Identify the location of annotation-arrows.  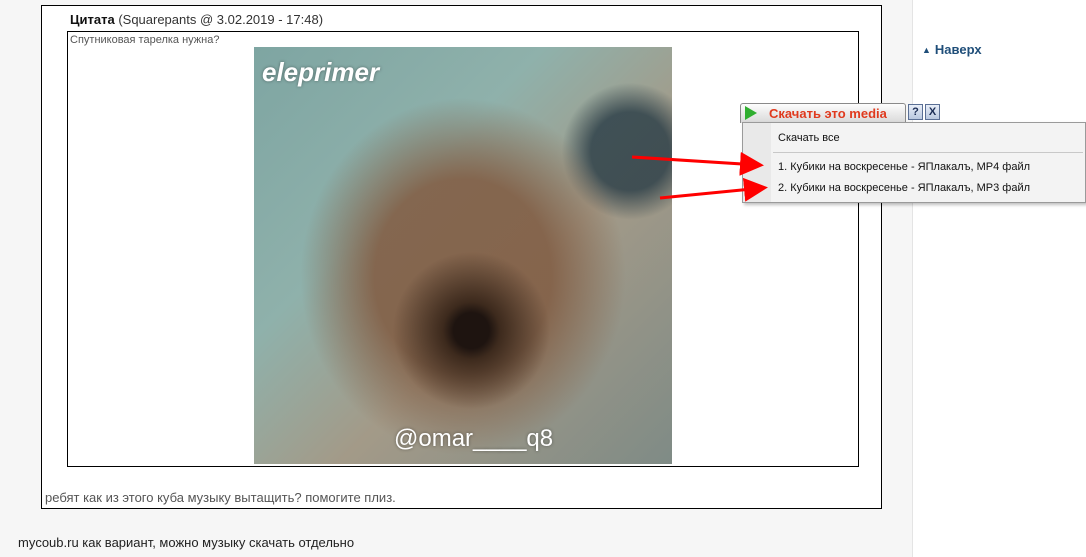
(699, 176).